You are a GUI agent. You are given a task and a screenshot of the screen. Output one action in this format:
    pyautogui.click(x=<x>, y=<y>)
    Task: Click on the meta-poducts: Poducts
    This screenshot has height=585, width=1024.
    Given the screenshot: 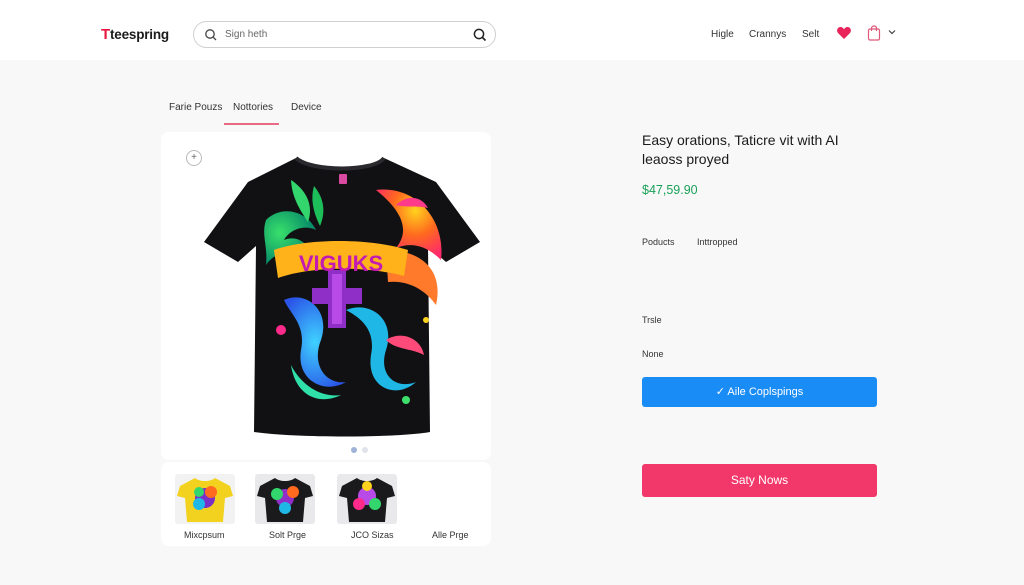 What is the action you would take?
    pyautogui.click(x=658, y=242)
    